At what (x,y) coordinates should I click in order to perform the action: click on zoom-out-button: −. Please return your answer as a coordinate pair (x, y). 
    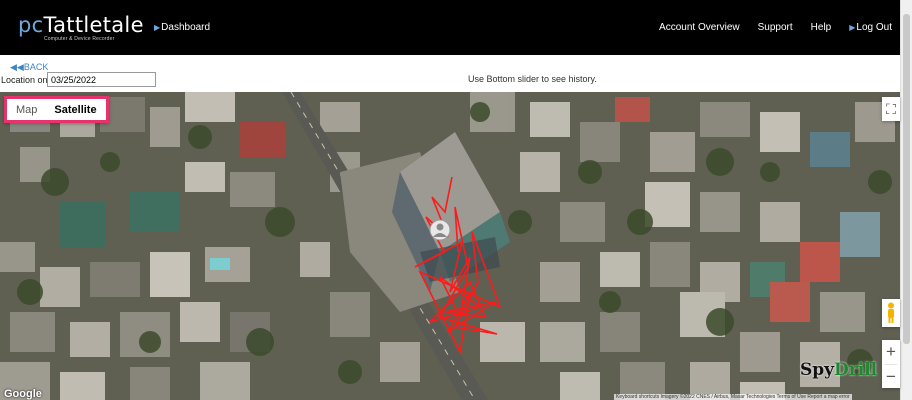
    Looking at the image, I should click on (891, 377).